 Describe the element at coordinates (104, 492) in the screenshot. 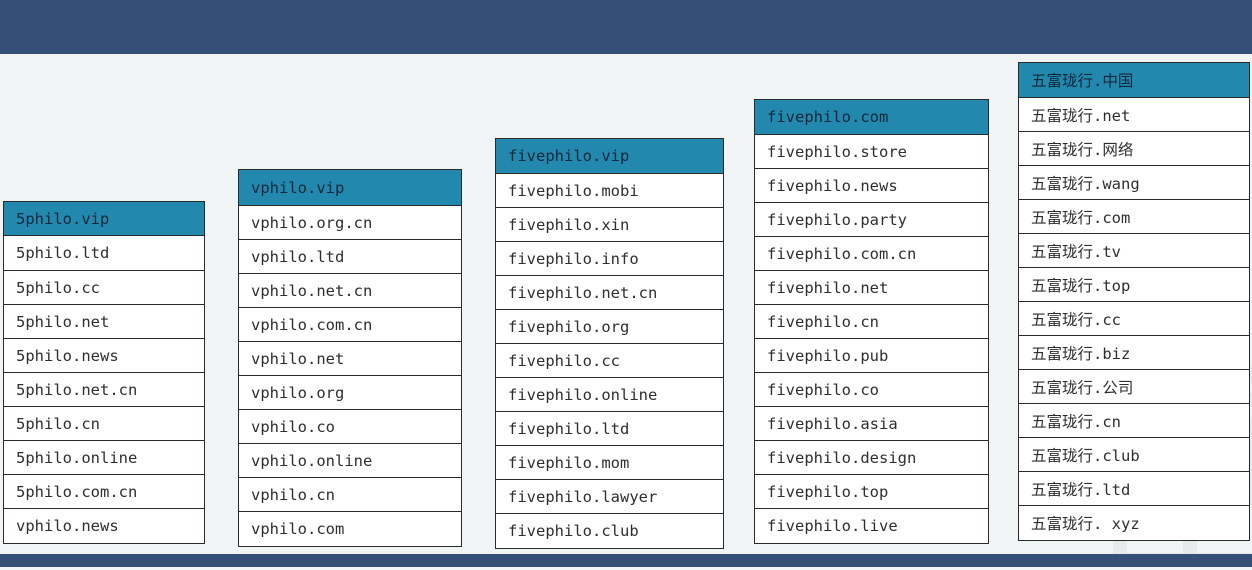

I see `domain-item: 5philo.com.cn` at that location.